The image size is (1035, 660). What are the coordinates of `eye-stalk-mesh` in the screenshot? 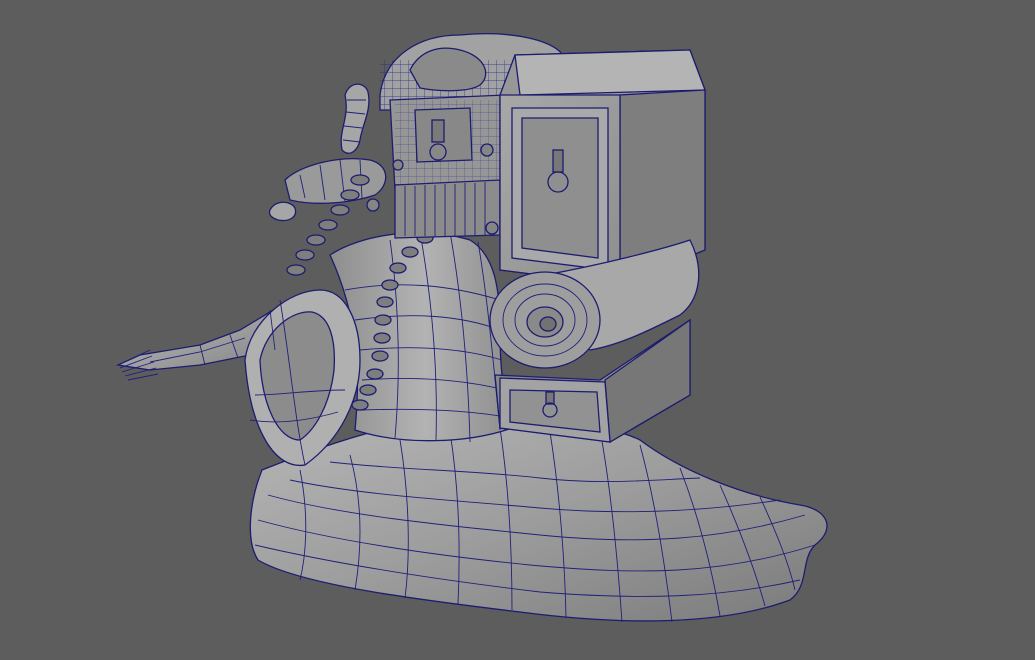 It's located at (327, 152).